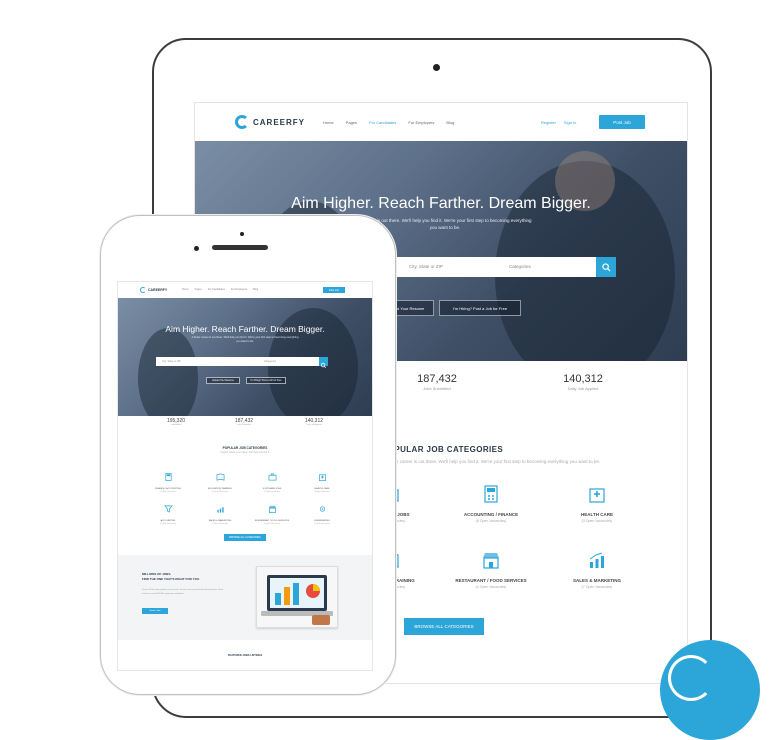 The width and height of the screenshot is (776, 740). I want to click on category-count: (3 Open Vacancies), so click(322, 492).